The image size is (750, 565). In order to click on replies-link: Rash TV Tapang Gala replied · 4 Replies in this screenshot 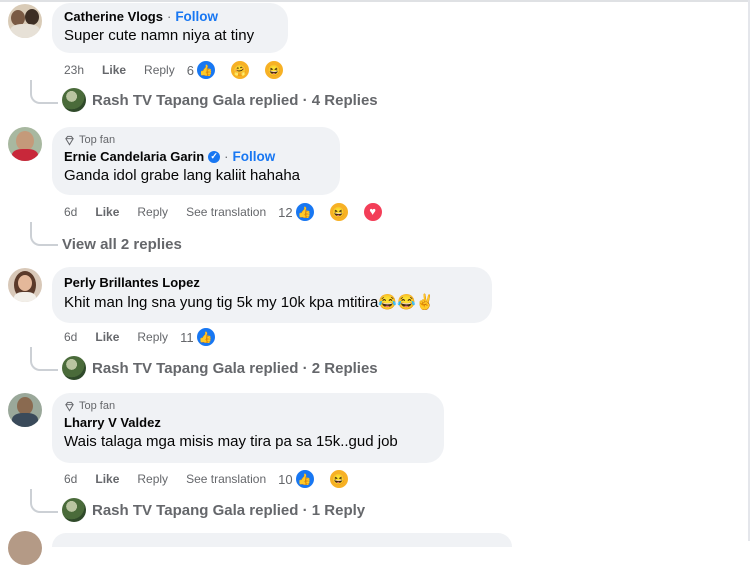, I will do `click(220, 100)`.